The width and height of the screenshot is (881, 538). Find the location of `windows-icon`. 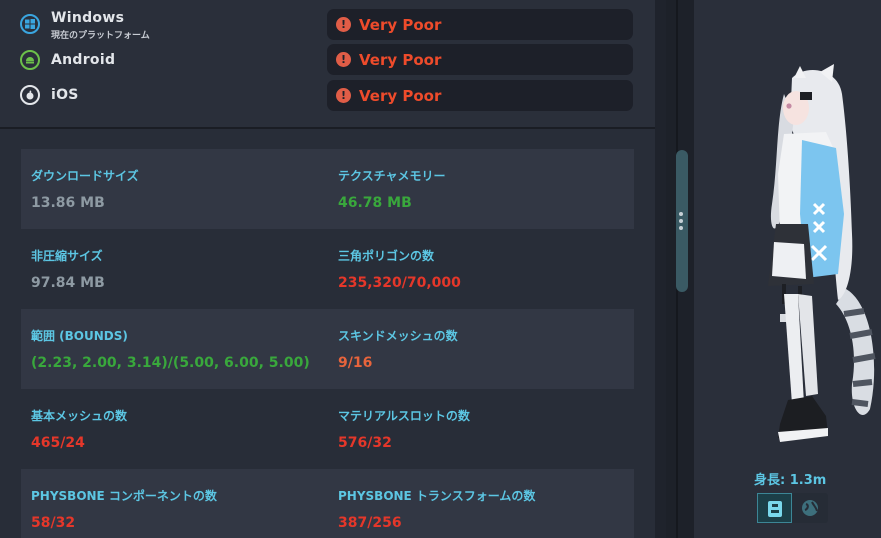

windows-icon is located at coordinates (30, 24).